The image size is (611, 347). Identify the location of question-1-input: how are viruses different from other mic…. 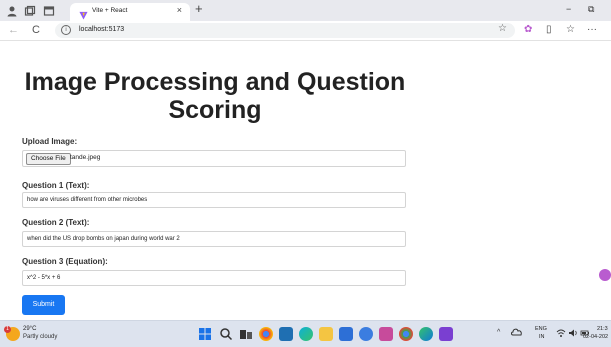
(214, 200).